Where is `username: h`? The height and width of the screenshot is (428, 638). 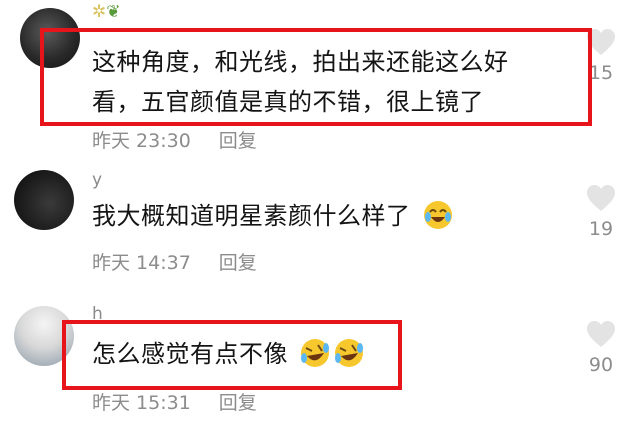 username: h is located at coordinates (97, 314).